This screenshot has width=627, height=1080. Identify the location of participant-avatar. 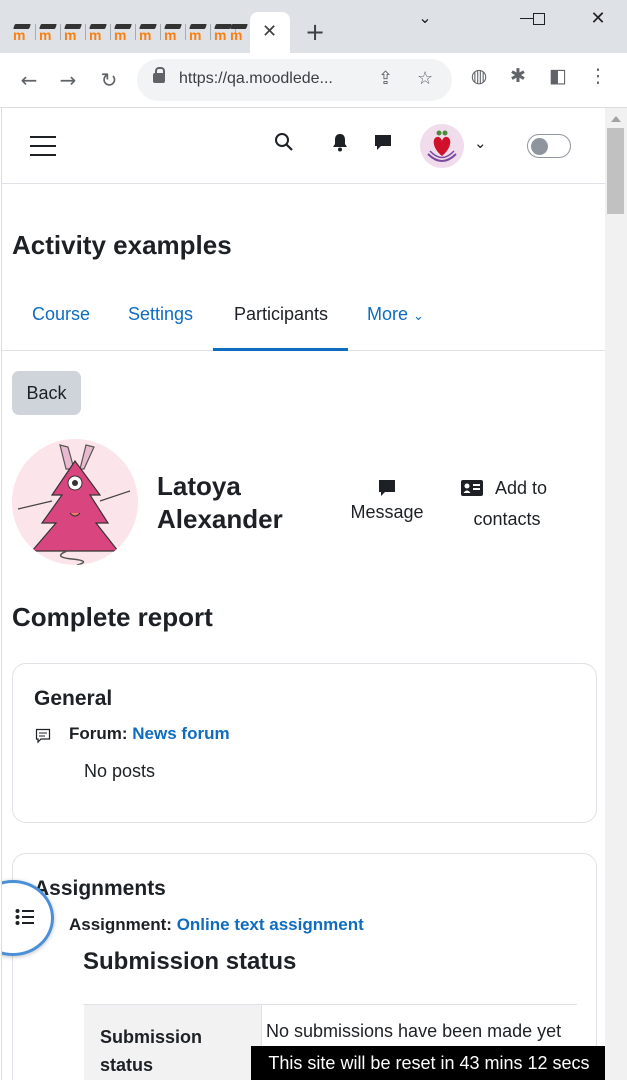
(75, 502).